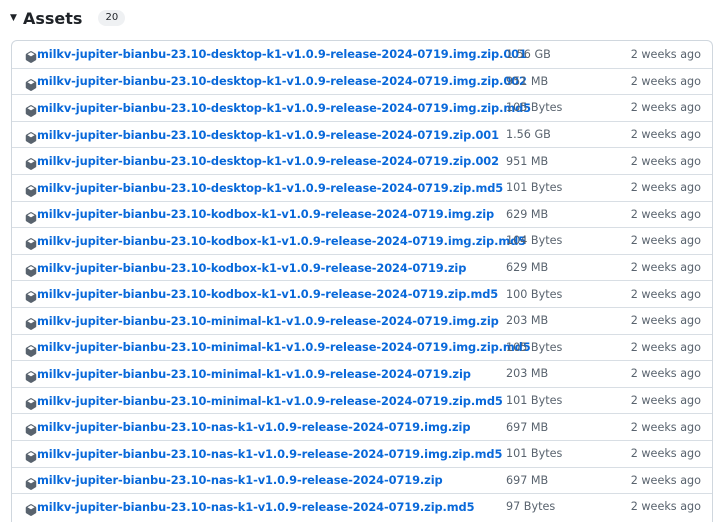 This screenshot has width=720, height=522. I want to click on asset-size: 104 Bytes, so click(534, 241).